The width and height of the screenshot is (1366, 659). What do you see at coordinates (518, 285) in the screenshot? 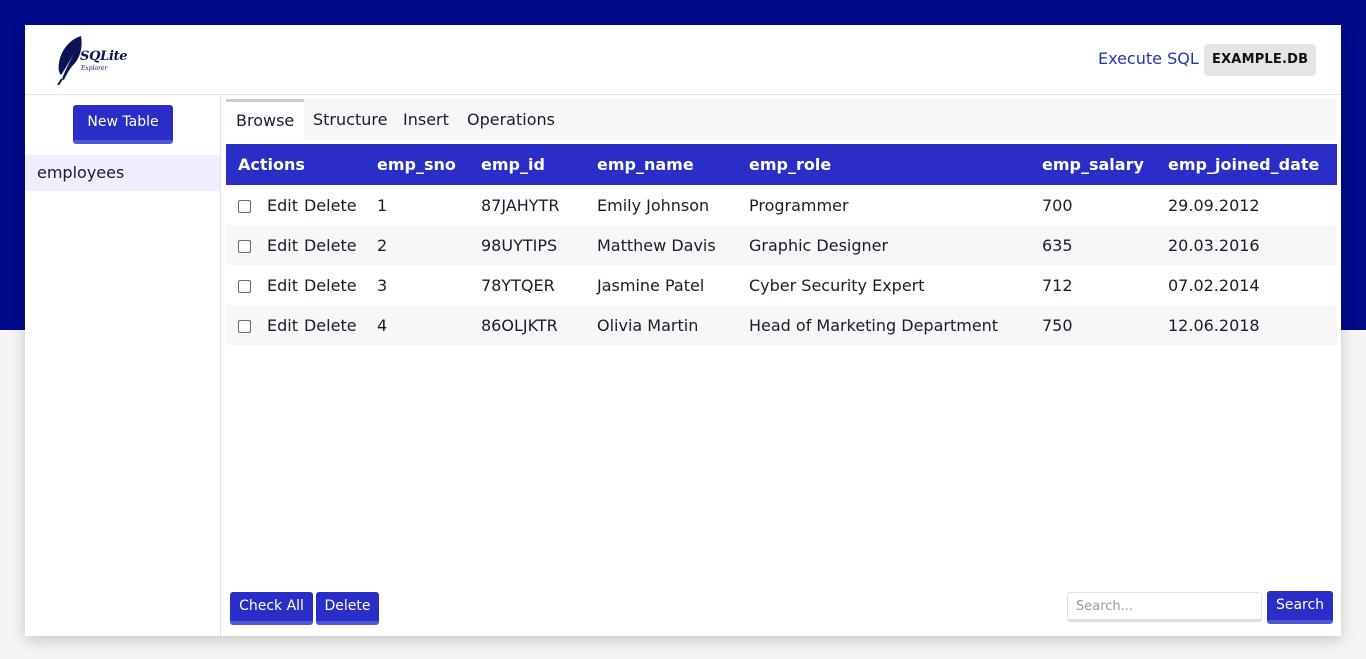
I see `cell-emp-id: 78YTQER` at bounding box center [518, 285].